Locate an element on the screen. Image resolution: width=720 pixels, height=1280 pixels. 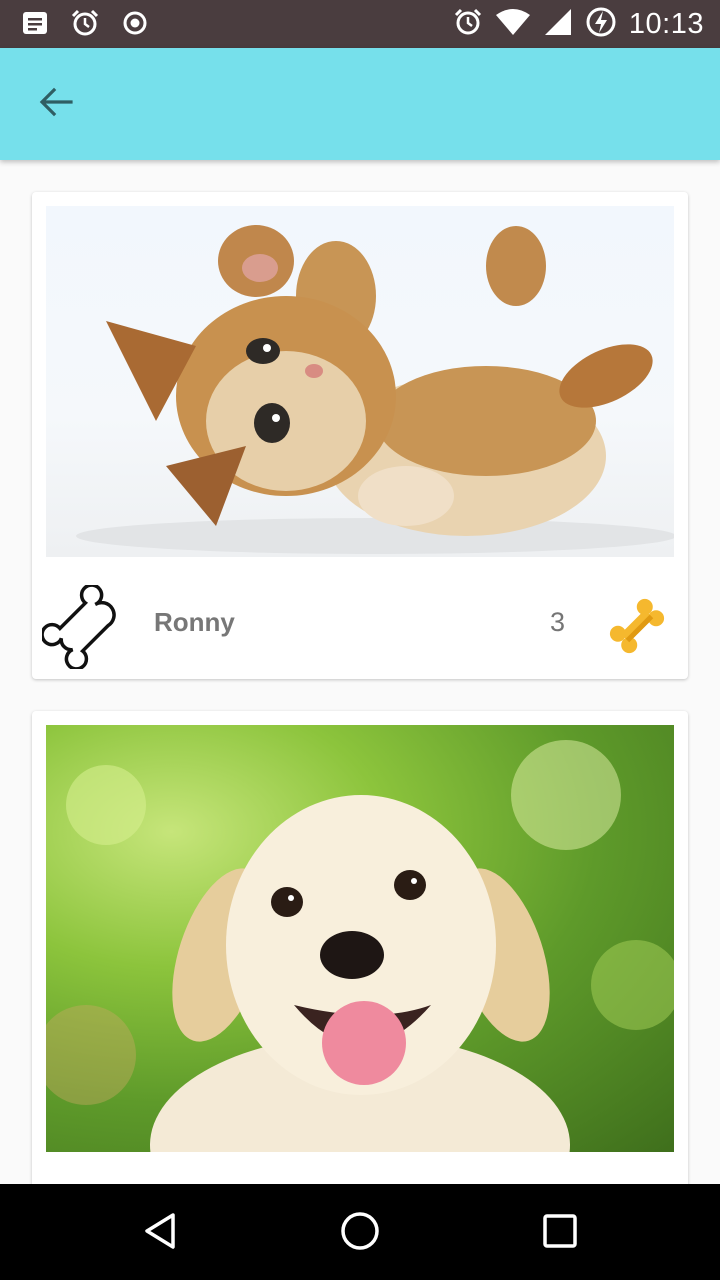
back-button is located at coordinates (56, 104).